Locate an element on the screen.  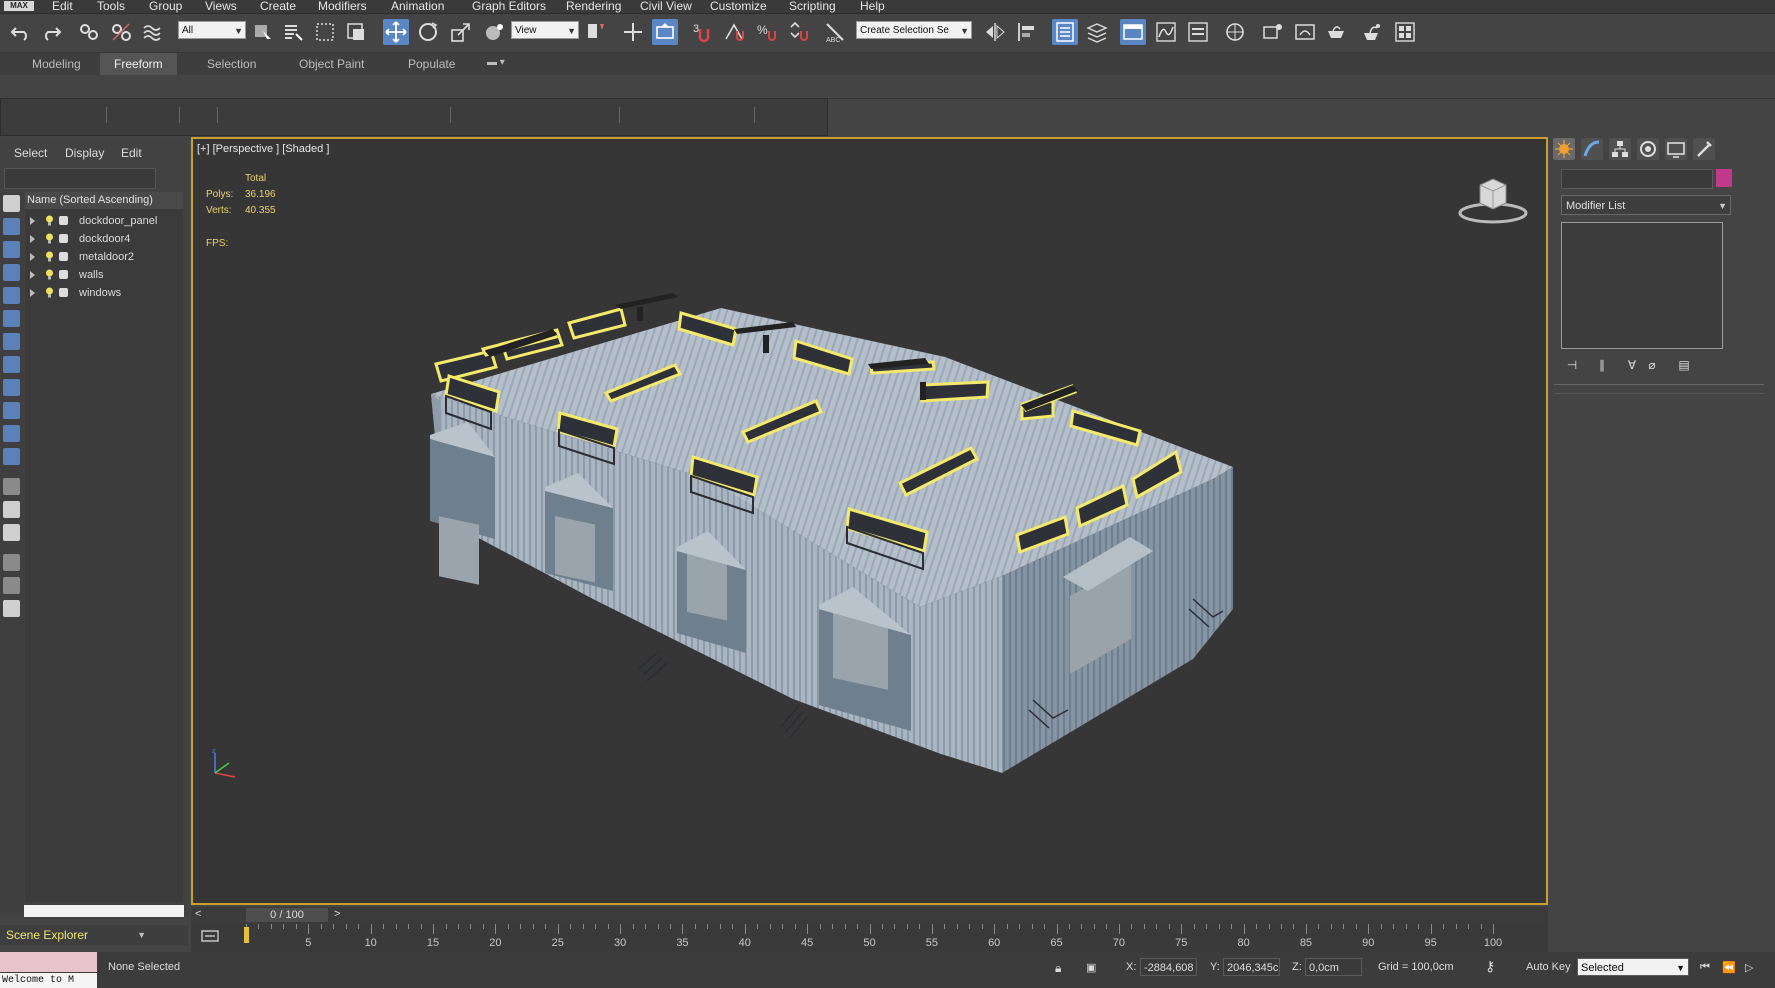
make-unique-icon: ∀ is located at coordinates (1632, 365).